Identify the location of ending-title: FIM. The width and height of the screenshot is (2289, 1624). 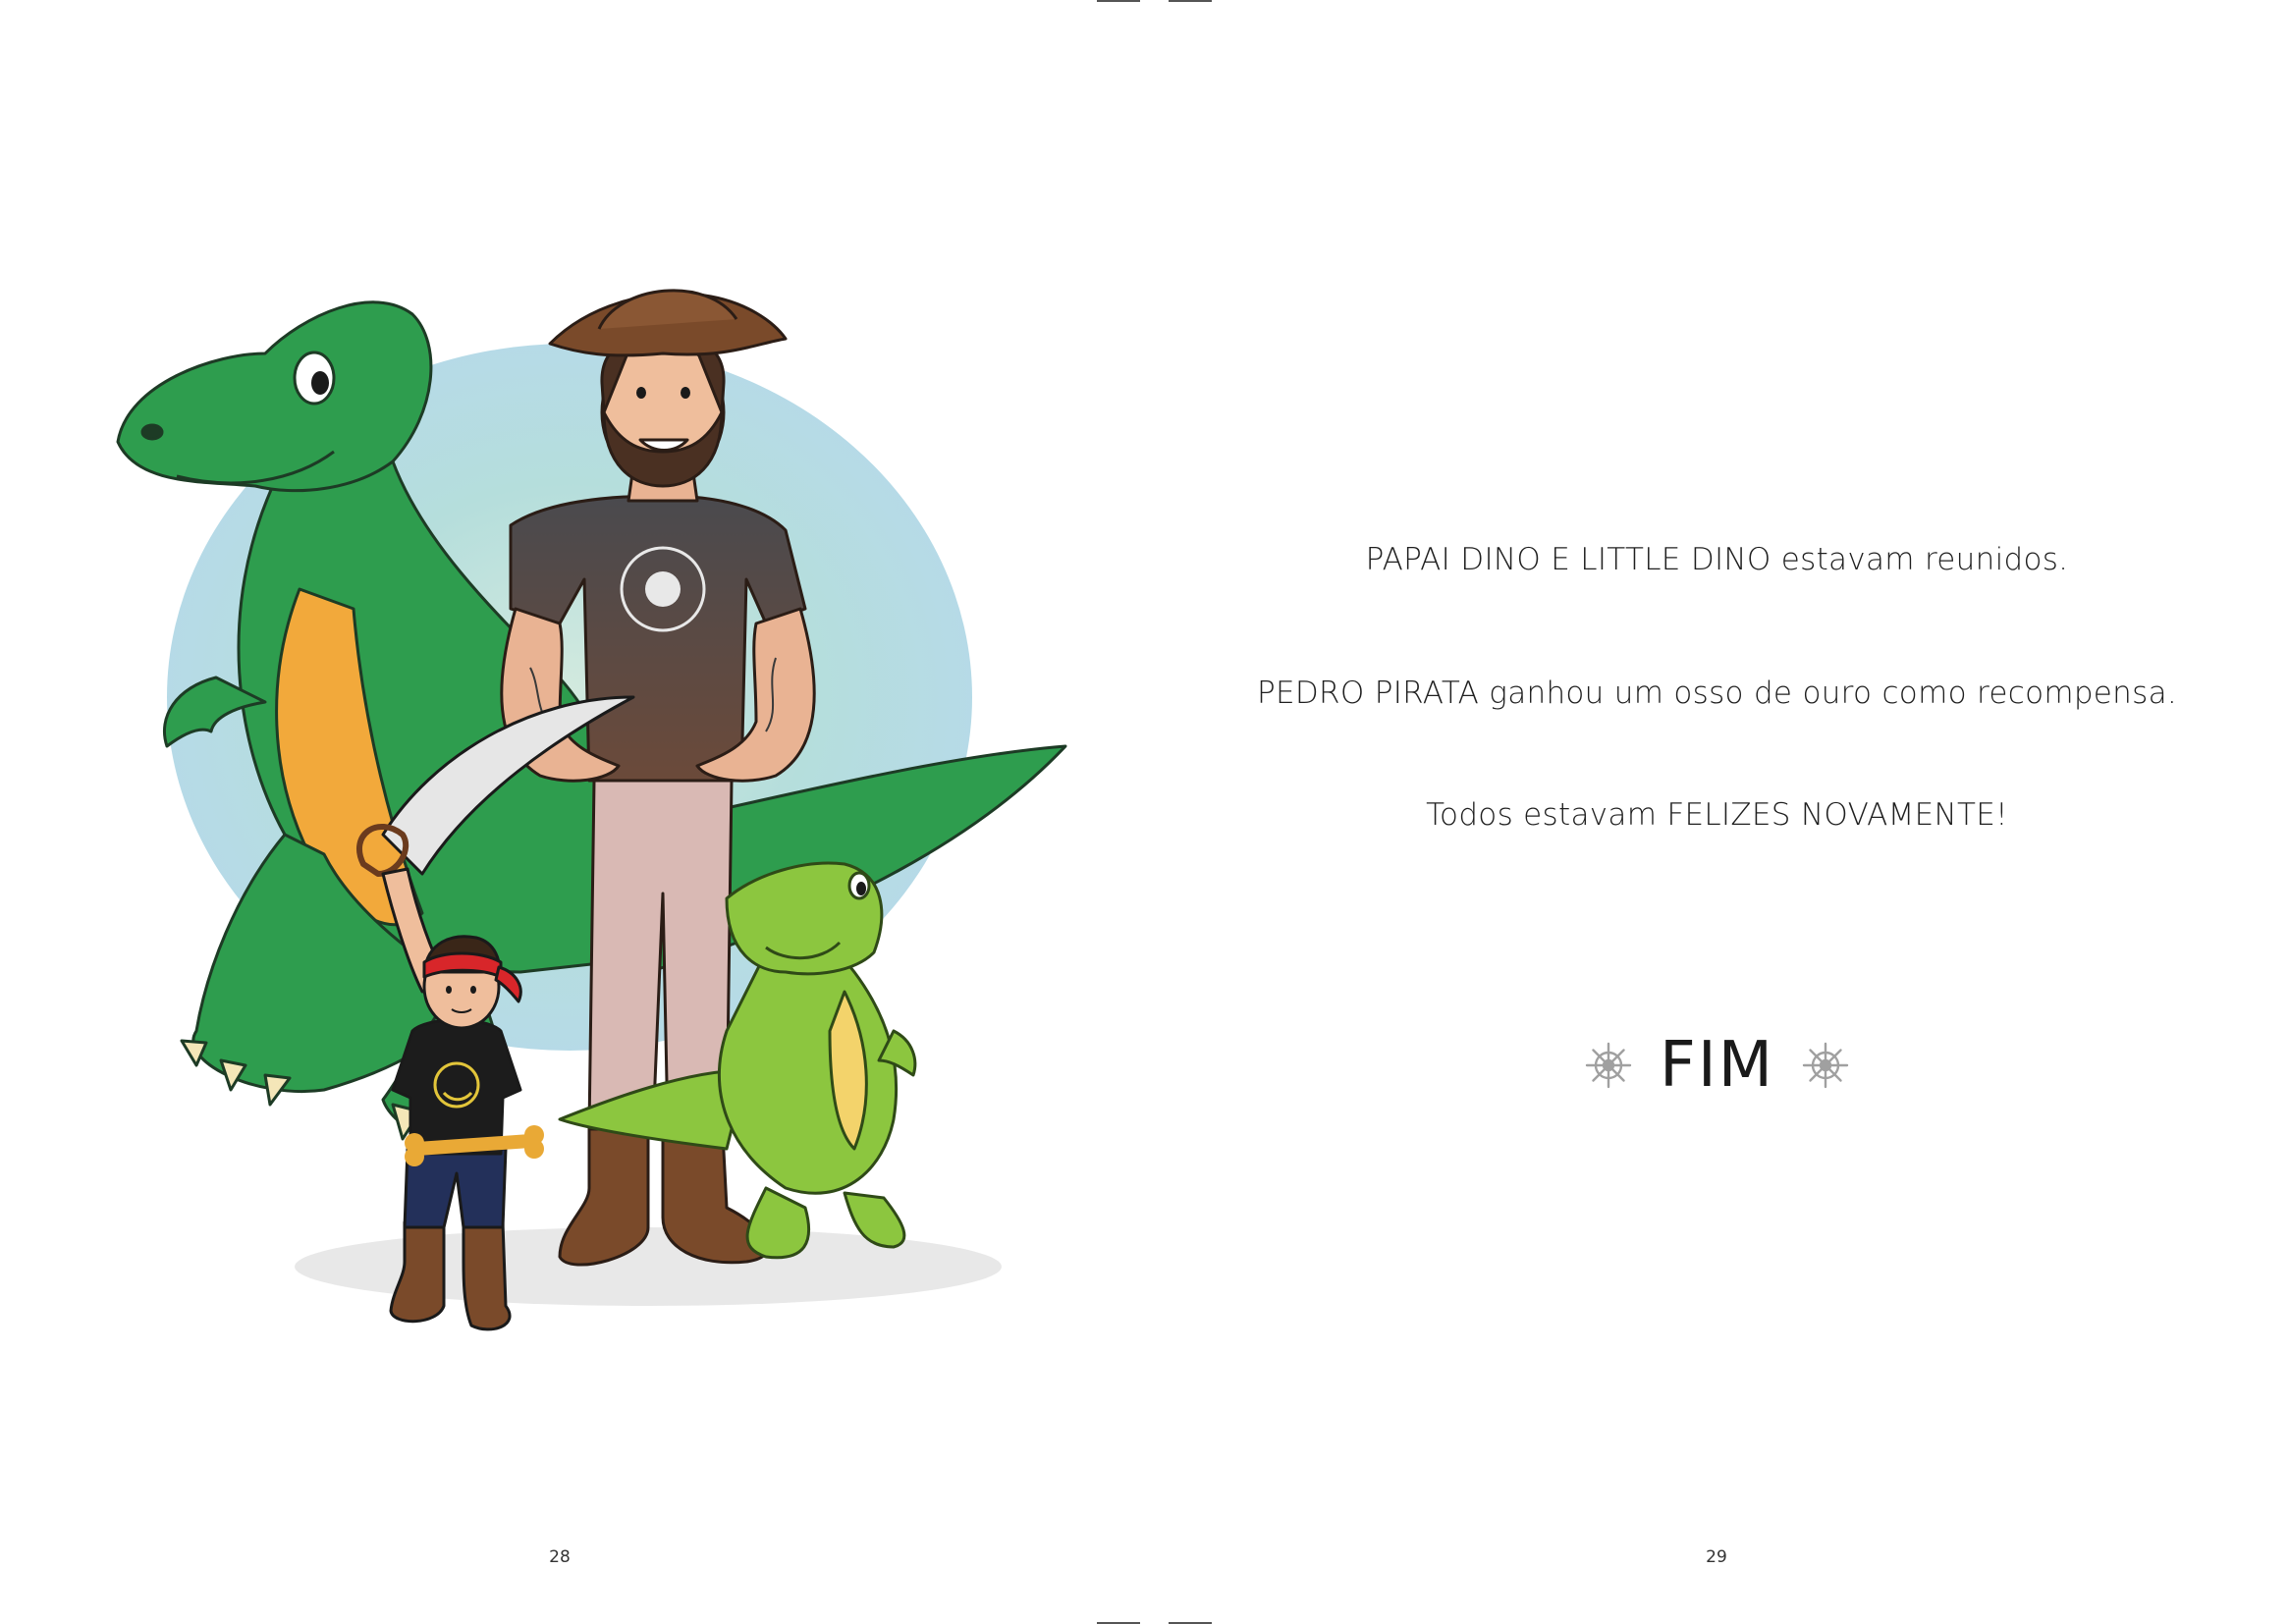
(1717, 1065).